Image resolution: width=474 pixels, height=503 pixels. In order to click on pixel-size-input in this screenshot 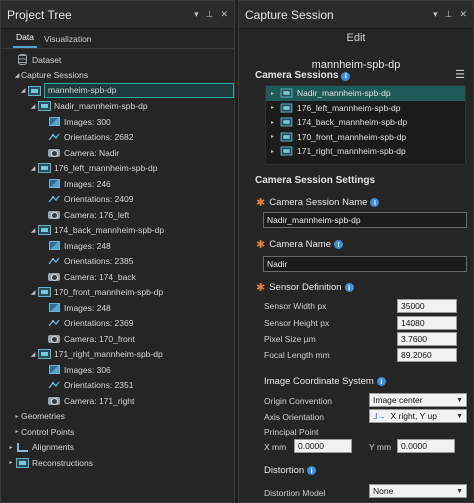, I will do `click(427, 339)`.